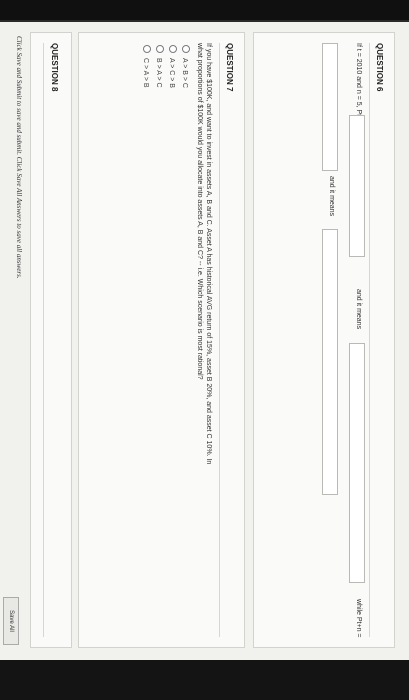 The width and height of the screenshot is (409, 700). I want to click on option-label: B > A > C, so click(158, 73).